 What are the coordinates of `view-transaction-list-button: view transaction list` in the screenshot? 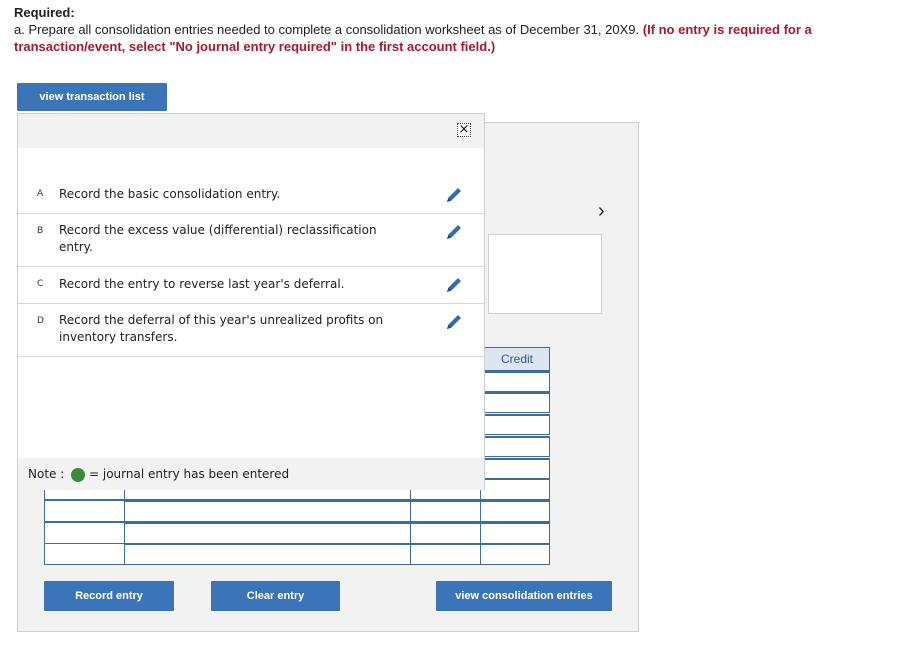 It's located at (92, 97).